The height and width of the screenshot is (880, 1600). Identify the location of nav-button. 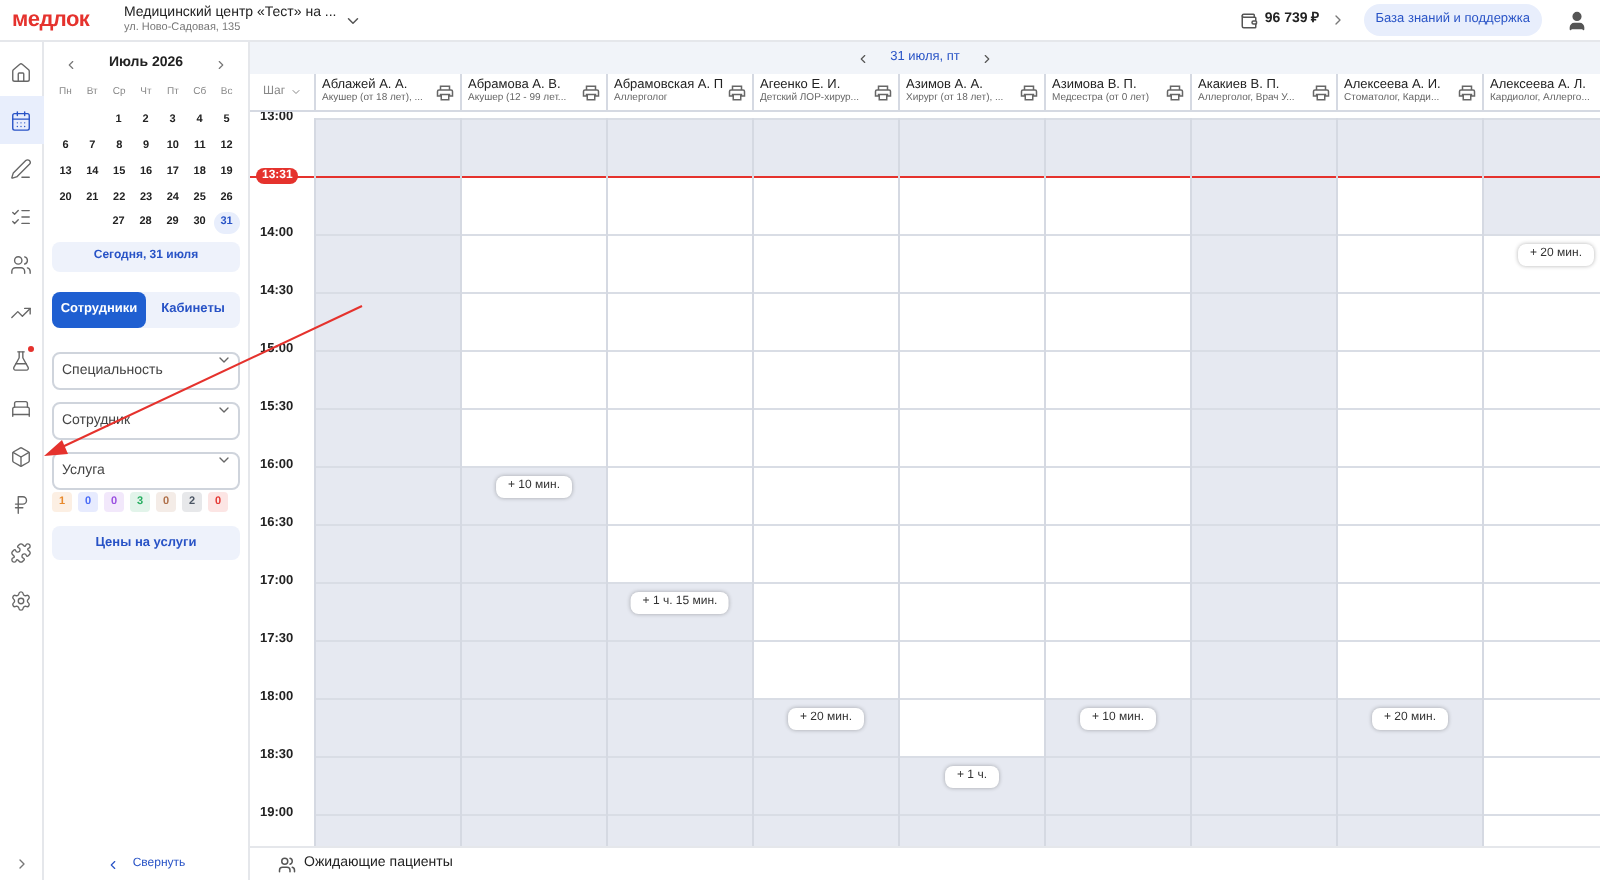
(21, 120).